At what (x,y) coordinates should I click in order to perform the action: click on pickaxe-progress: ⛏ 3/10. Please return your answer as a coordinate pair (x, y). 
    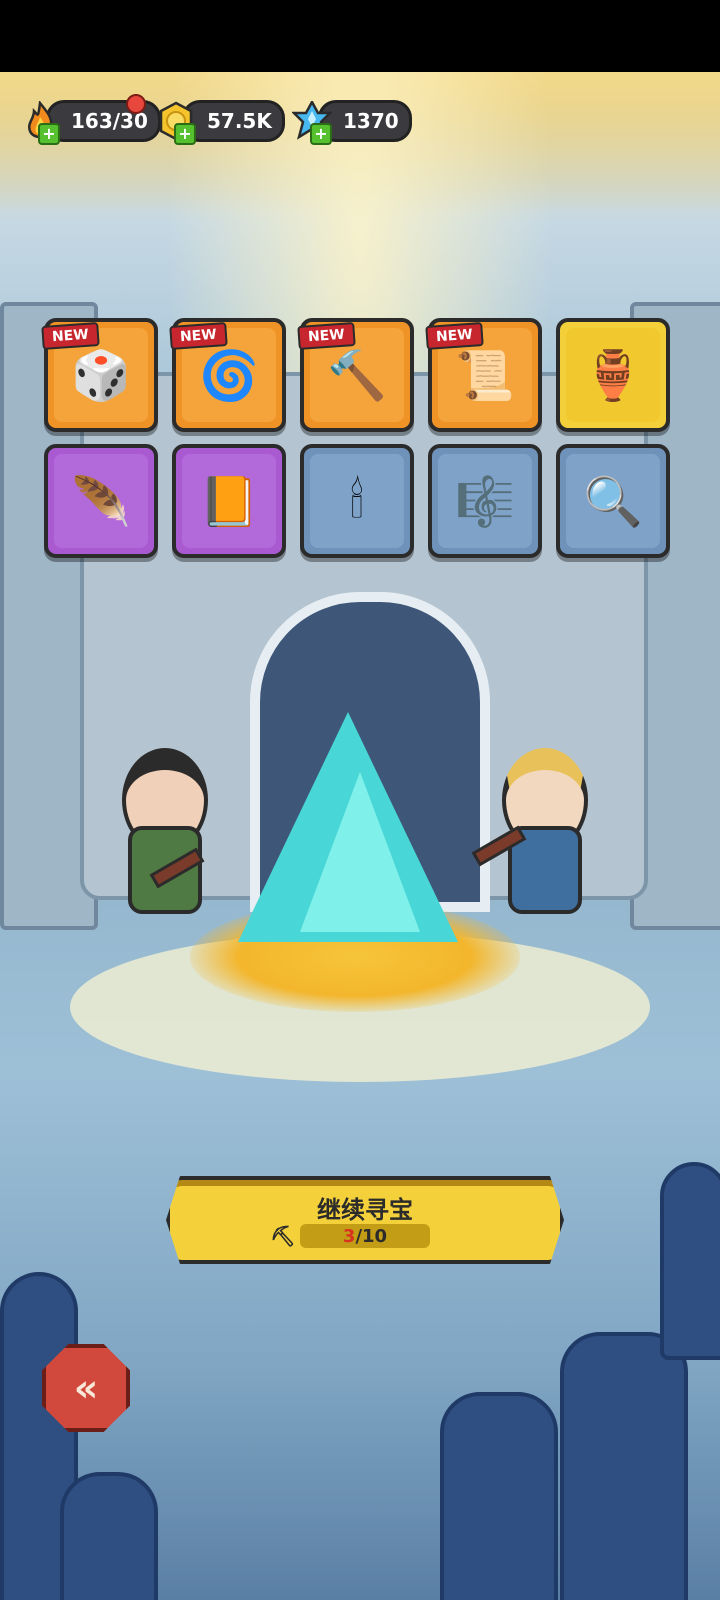
    Looking at the image, I should click on (365, 1236).